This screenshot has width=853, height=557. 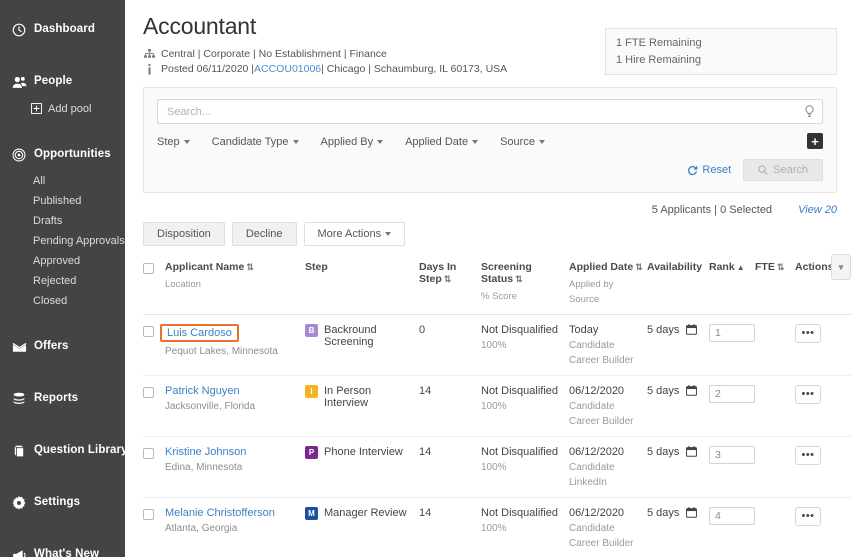 I want to click on filter-label: Applied By, so click(x=347, y=142).